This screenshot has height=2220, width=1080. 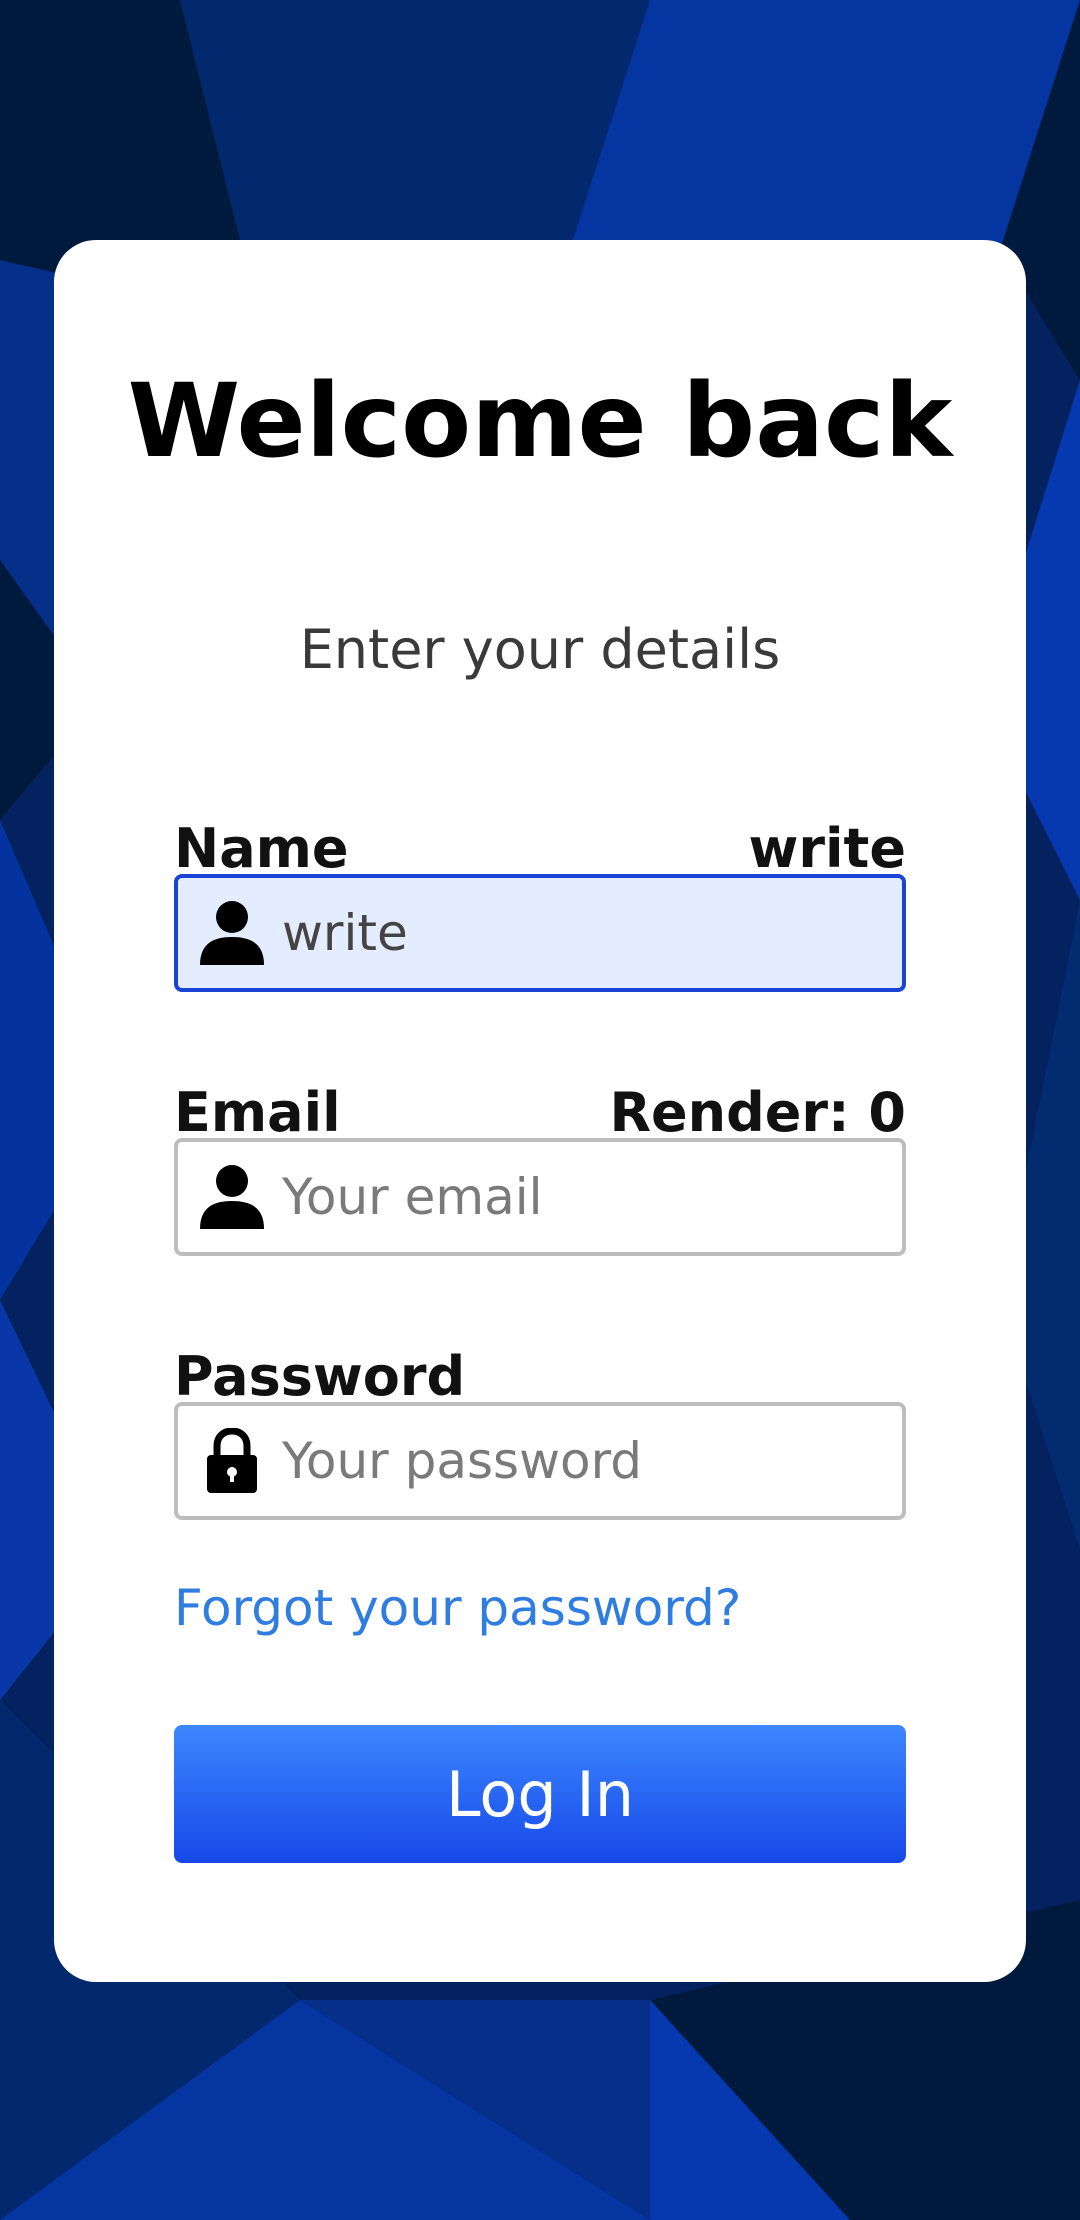 I want to click on name-field, so click(x=540, y=933).